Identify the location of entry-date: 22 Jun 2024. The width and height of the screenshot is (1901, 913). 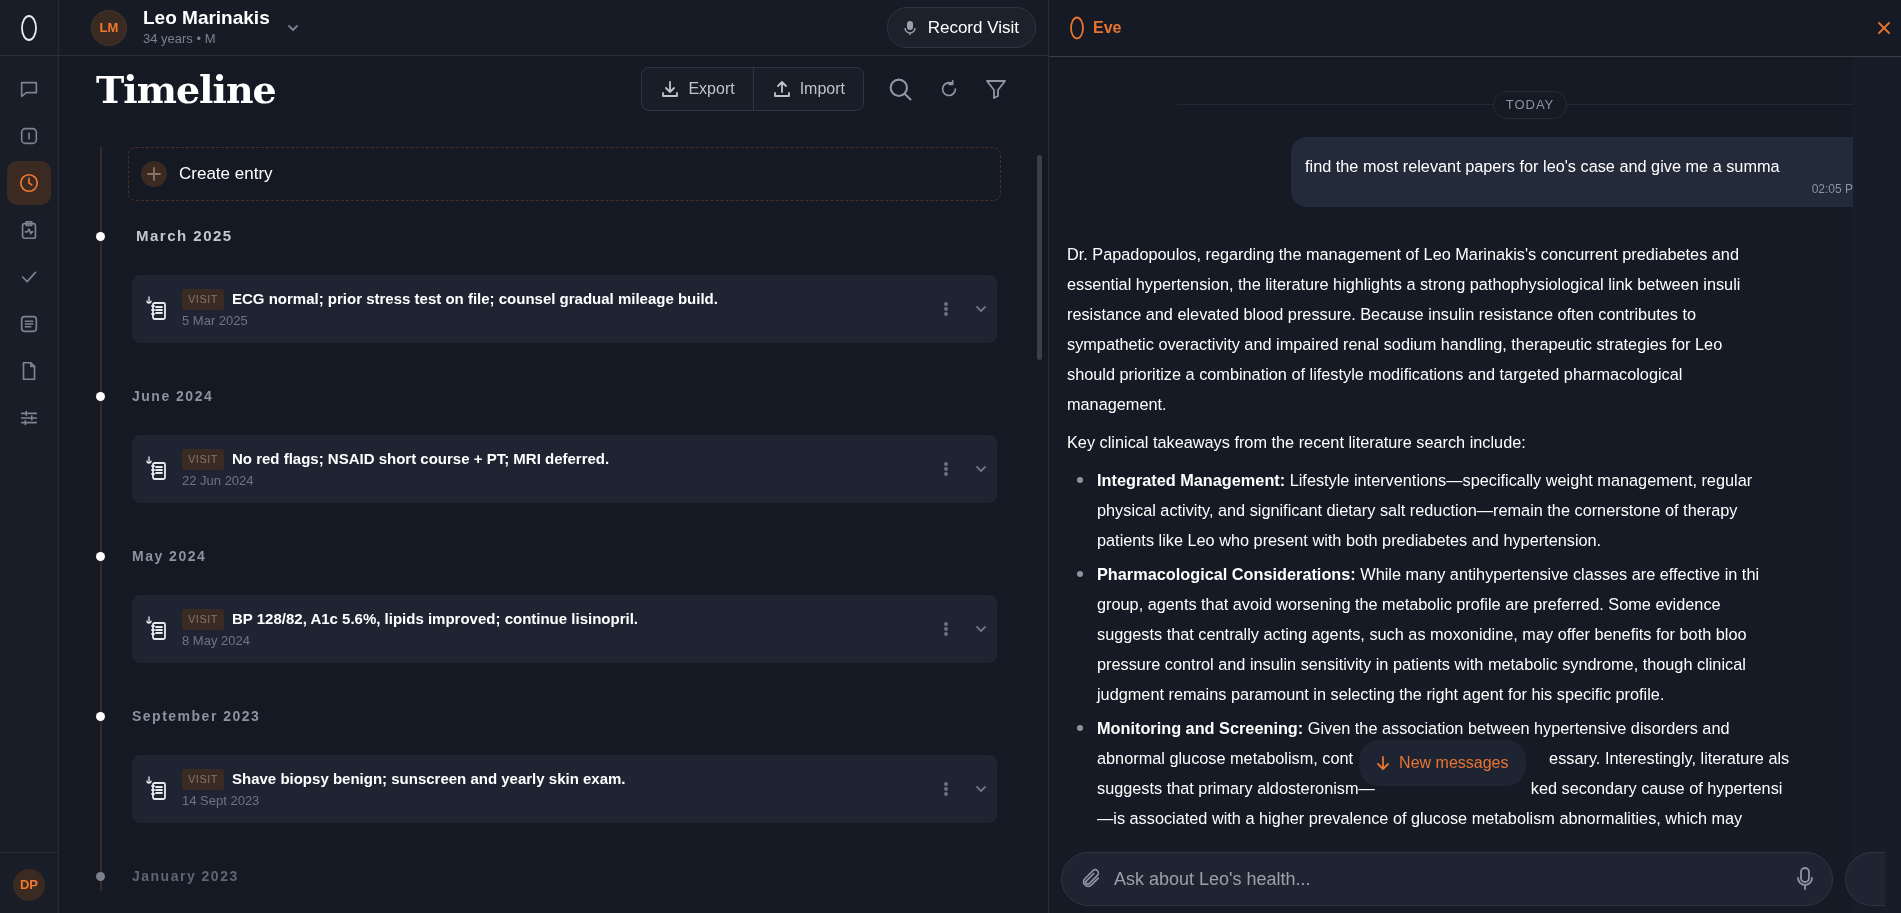
(218, 480).